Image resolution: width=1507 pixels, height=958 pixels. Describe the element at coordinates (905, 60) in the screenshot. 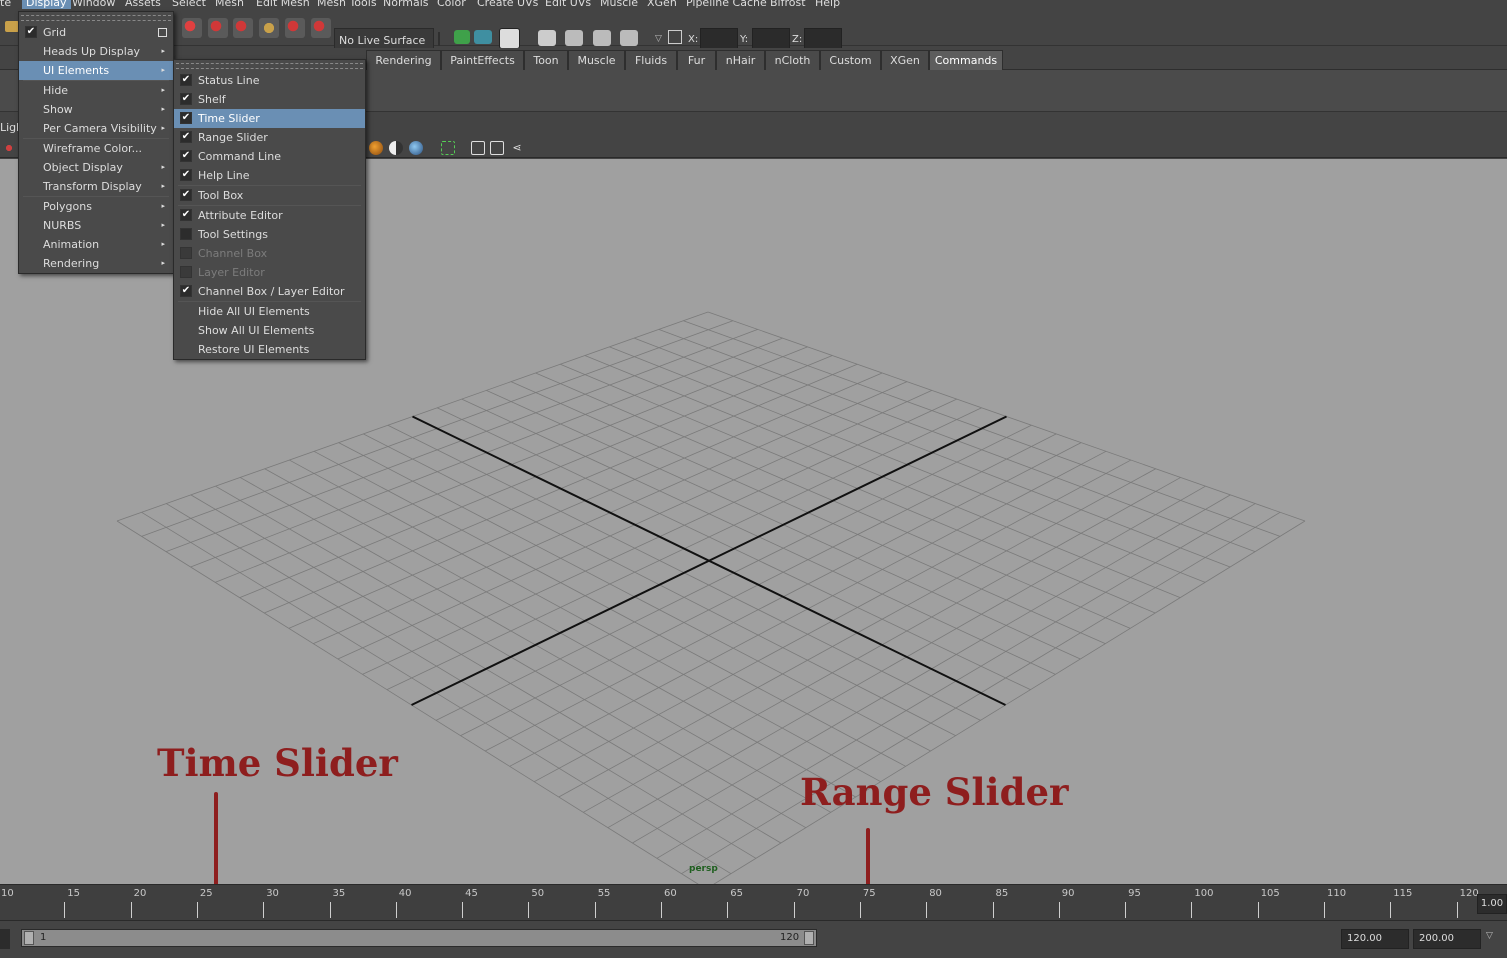

I see `shelf-tab-xgen: XGen` at that location.